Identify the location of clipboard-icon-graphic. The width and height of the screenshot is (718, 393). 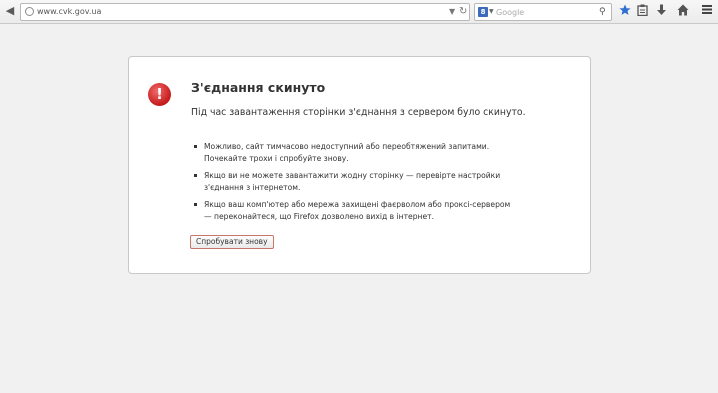
(642, 10).